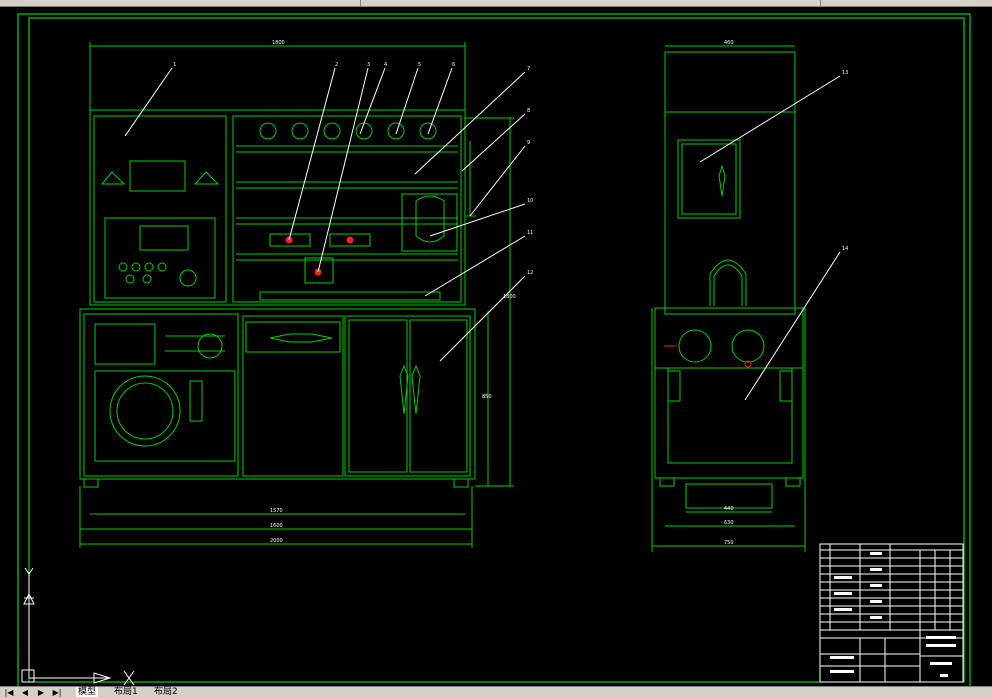 The height and width of the screenshot is (698, 992). I want to click on last-page-icon: ▶|, so click(57, 692).